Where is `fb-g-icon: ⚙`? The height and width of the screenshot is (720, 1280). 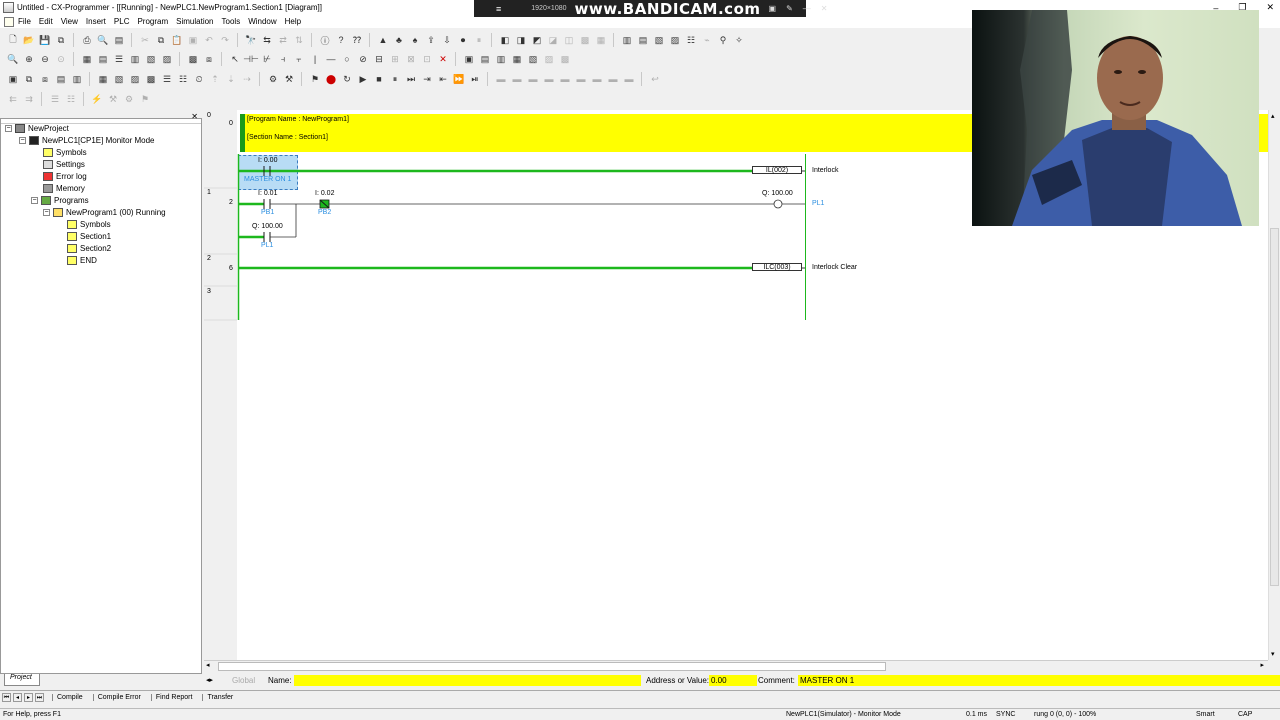
fb-g-icon: ⚙ is located at coordinates (129, 99).